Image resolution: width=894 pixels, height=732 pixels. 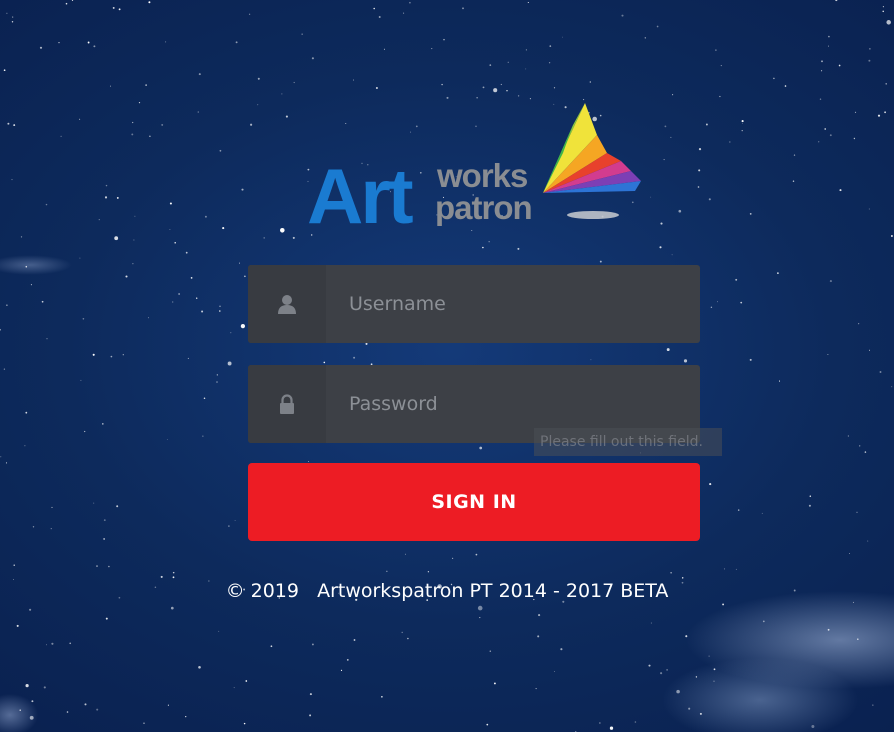 What do you see at coordinates (513, 304) in the screenshot?
I see `username-input` at bounding box center [513, 304].